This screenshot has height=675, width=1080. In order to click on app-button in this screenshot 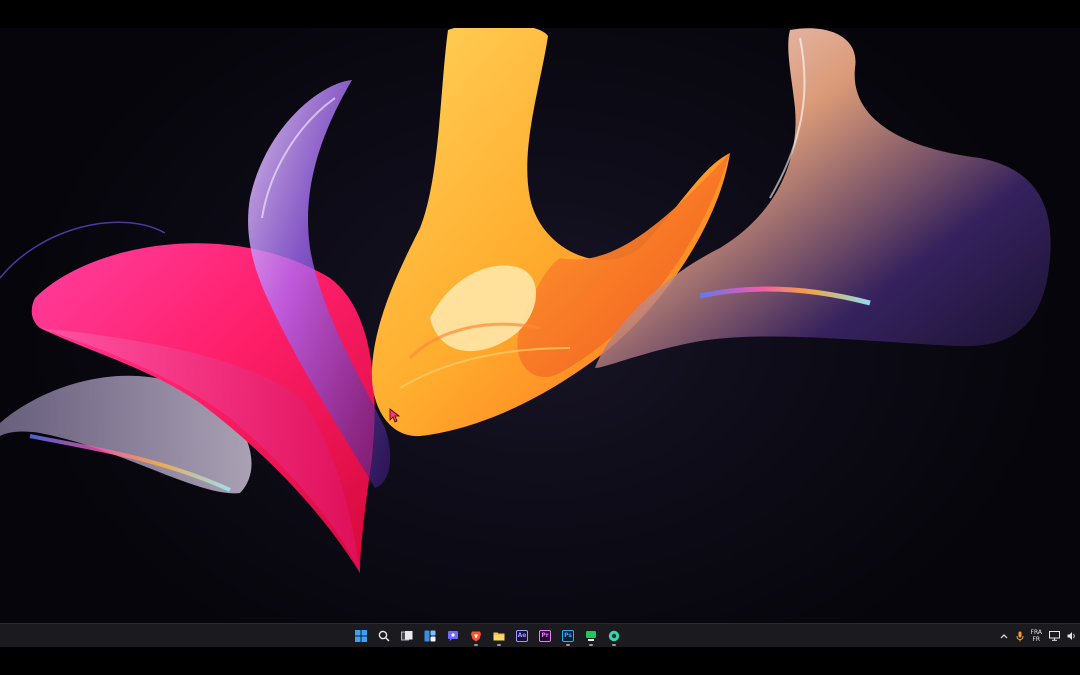, I will do `click(591, 636)`.